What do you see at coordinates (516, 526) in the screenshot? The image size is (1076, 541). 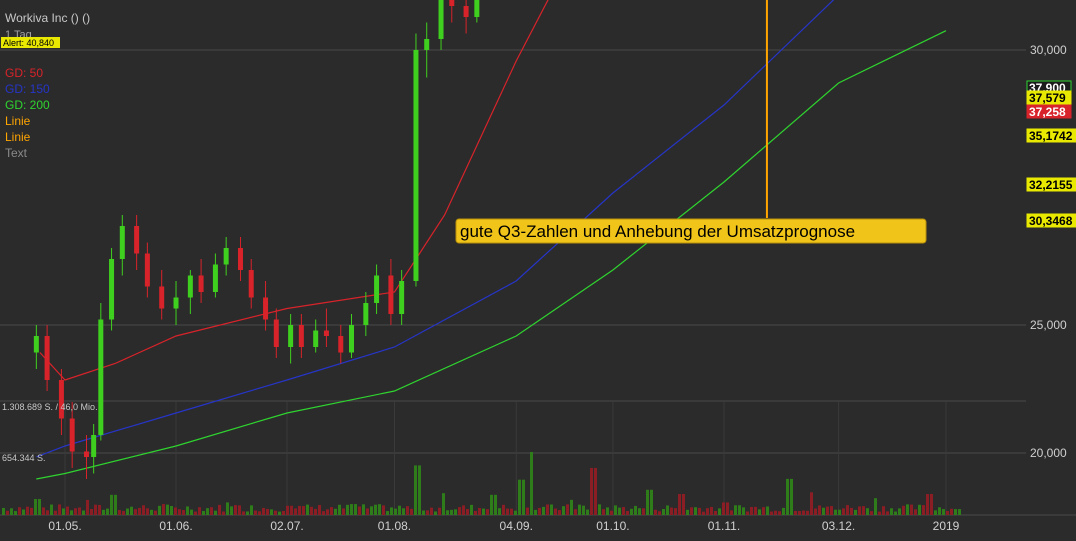 I see `x-tick-label: 04.09.` at bounding box center [516, 526].